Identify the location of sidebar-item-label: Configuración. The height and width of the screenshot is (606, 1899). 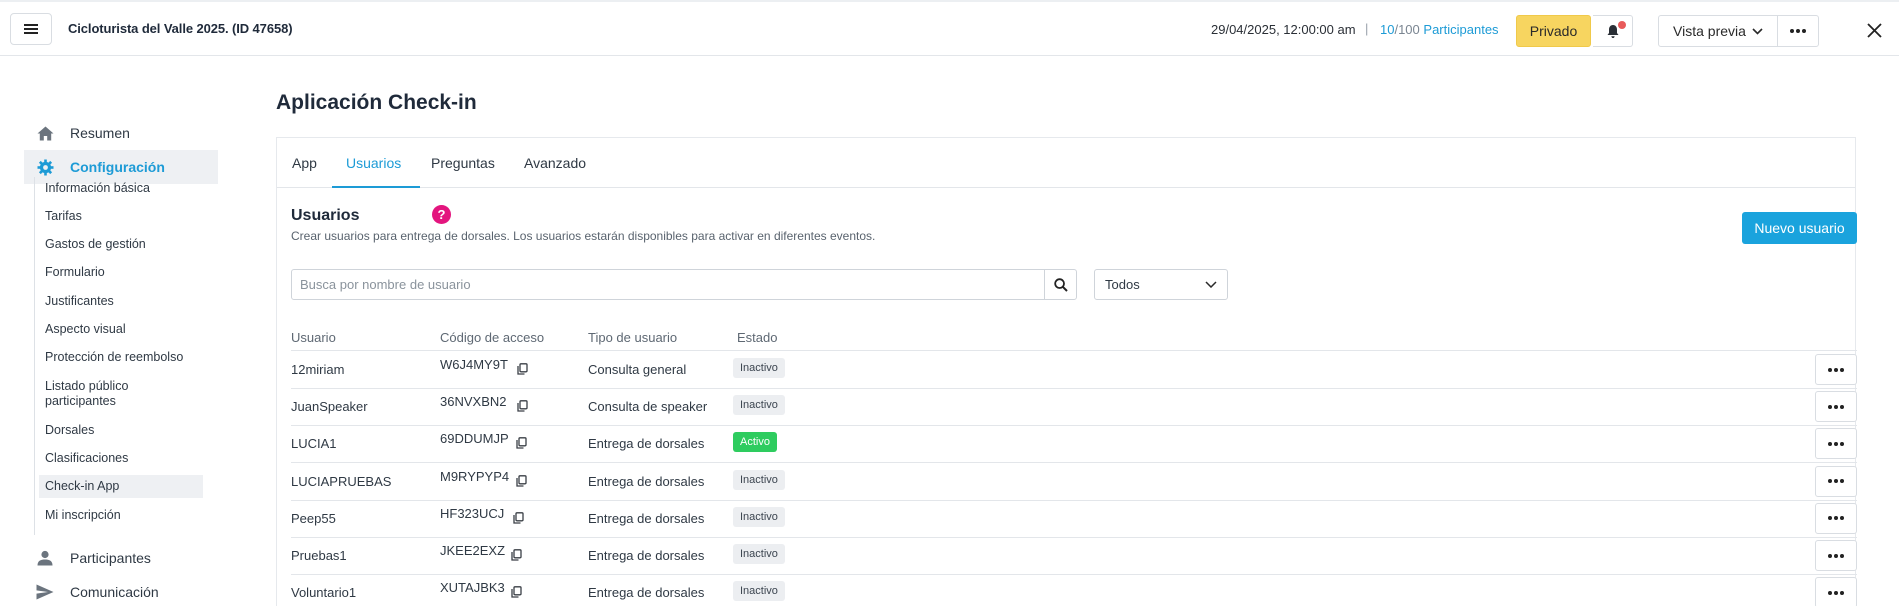
(117, 167).